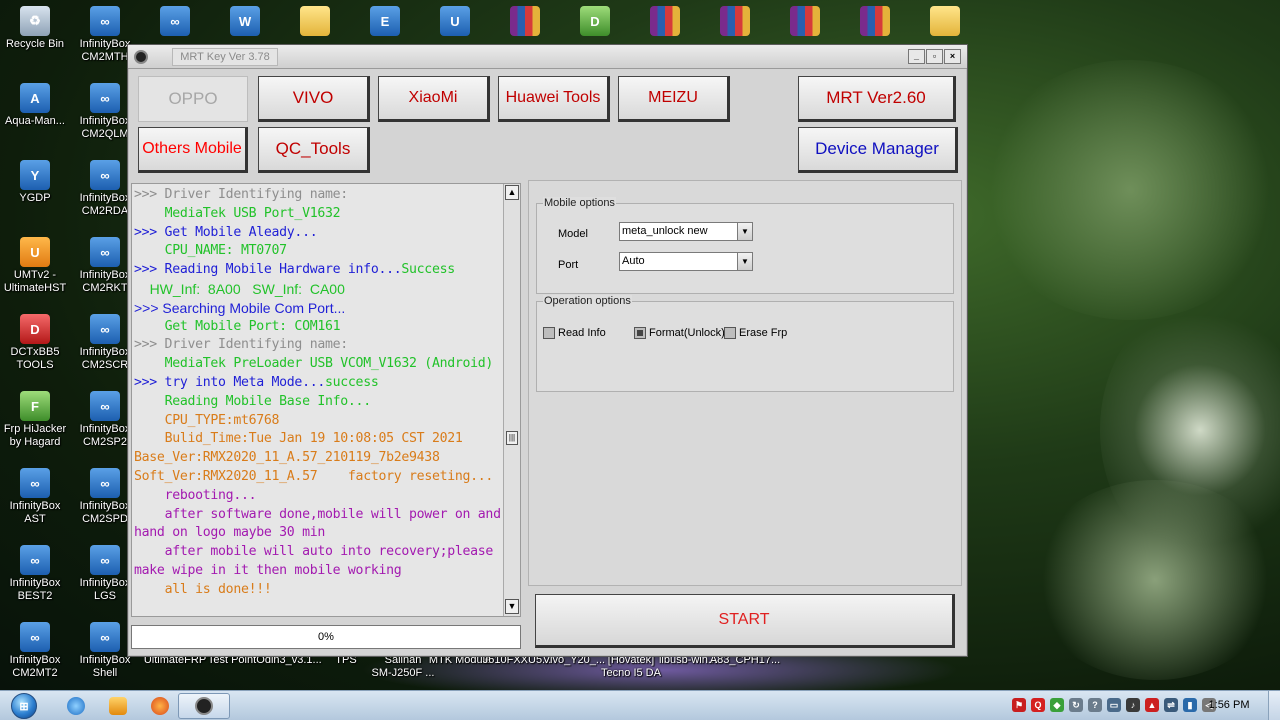 This screenshot has height=720, width=1280. What do you see at coordinates (204, 706) in the screenshot?
I see `taskbar-mrt-key` at bounding box center [204, 706].